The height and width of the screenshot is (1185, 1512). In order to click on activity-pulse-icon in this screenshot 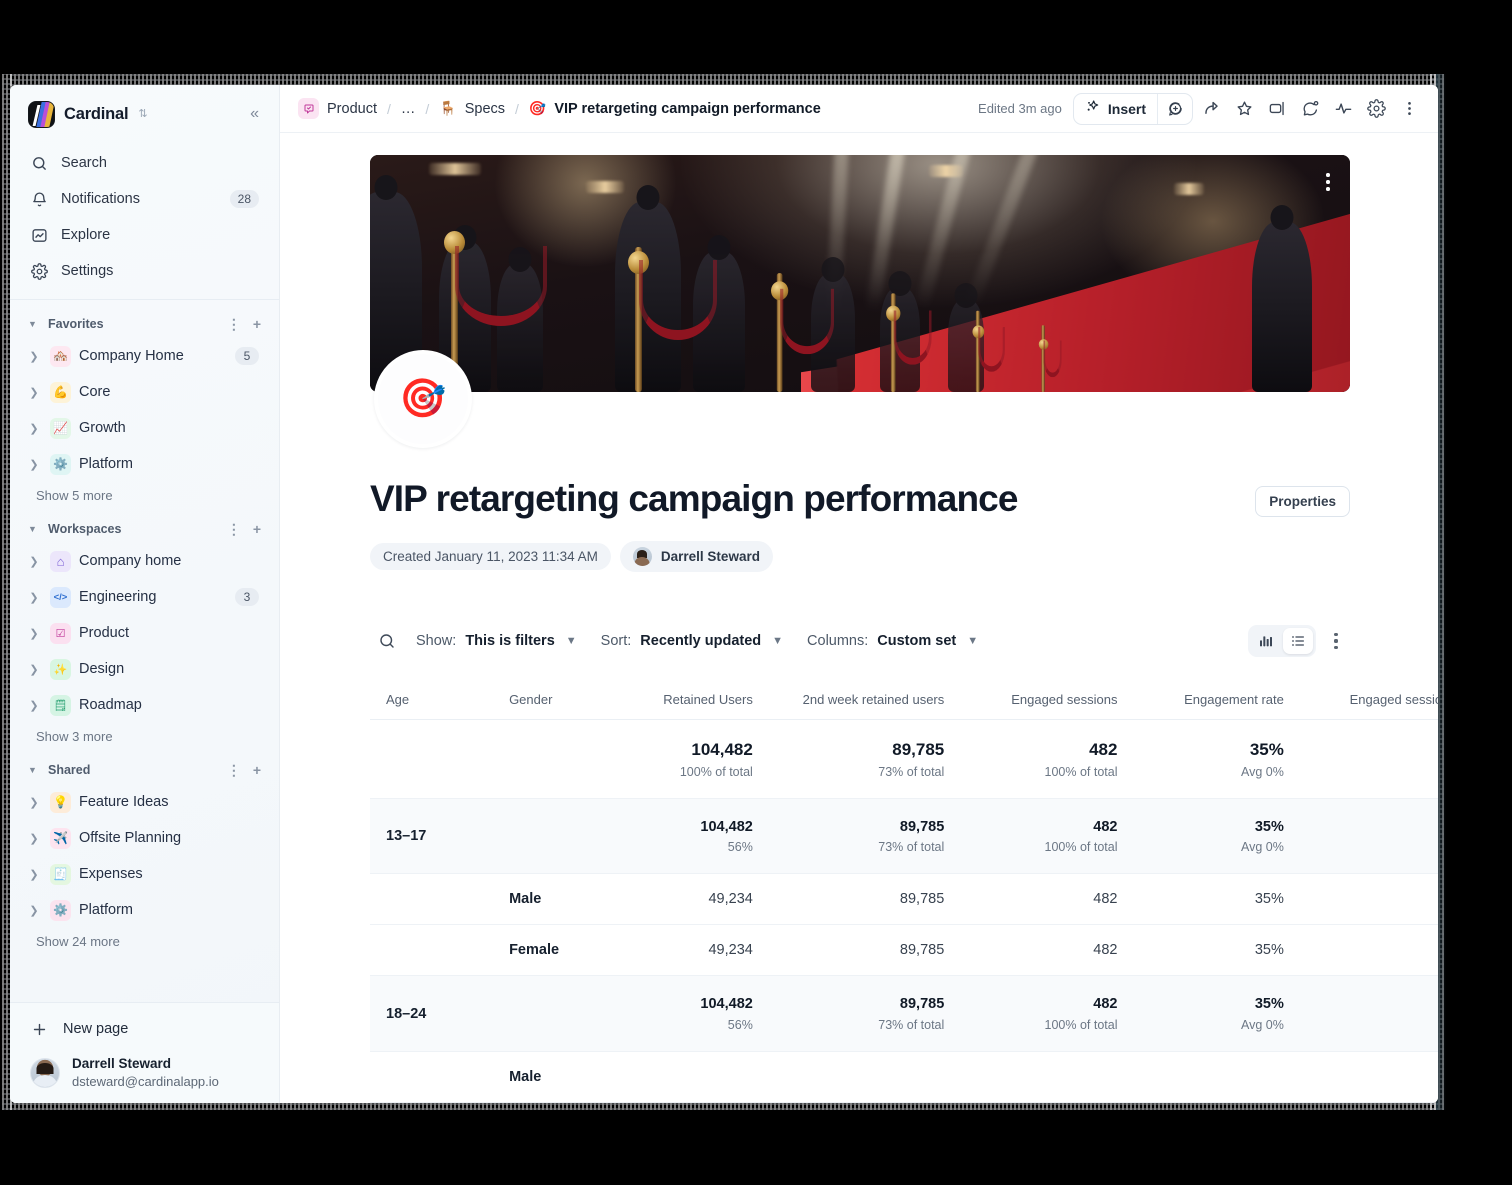, I will do `click(1343, 109)`.